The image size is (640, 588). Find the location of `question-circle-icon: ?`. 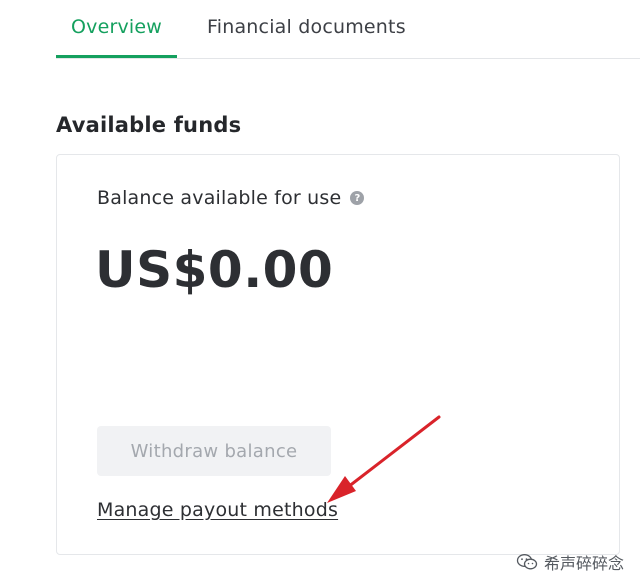

question-circle-icon: ? is located at coordinates (357, 198).